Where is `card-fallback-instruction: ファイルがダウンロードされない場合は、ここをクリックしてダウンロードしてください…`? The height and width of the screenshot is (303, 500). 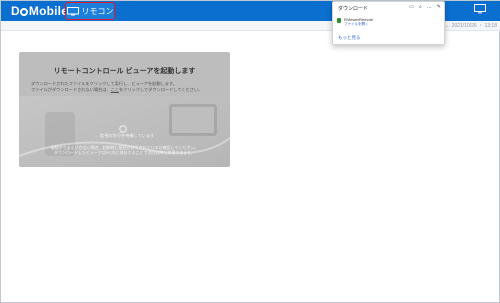
card-fallback-instruction: ファイルがダウンロードされない場合は、ここをクリックしてダウンロードしてください… is located at coordinates (116, 90).